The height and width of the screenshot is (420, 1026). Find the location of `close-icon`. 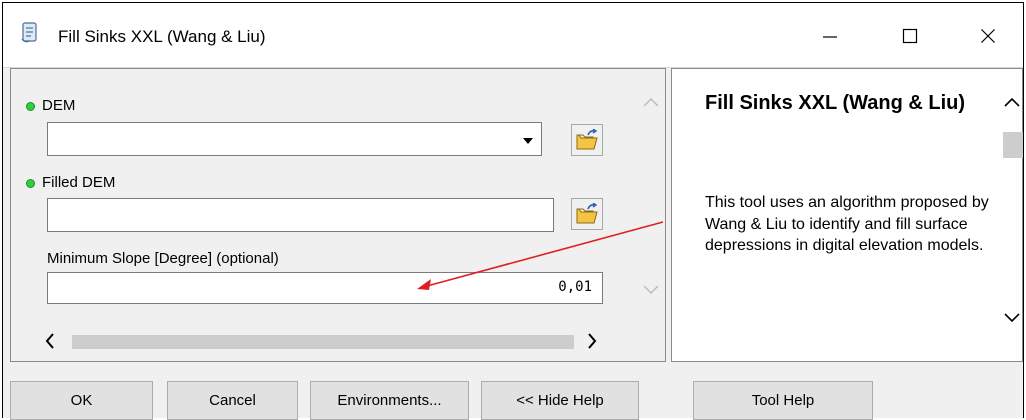

close-icon is located at coordinates (988, 36).